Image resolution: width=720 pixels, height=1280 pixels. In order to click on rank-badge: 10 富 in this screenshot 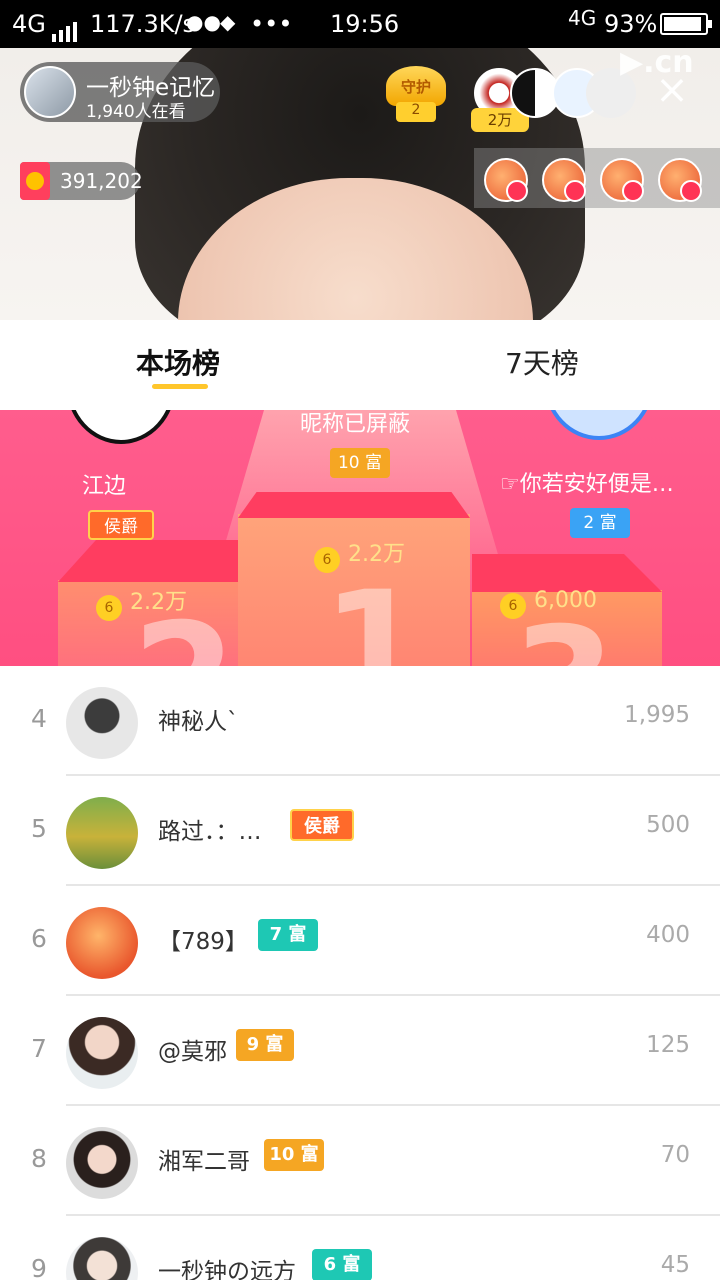, I will do `click(294, 1155)`.